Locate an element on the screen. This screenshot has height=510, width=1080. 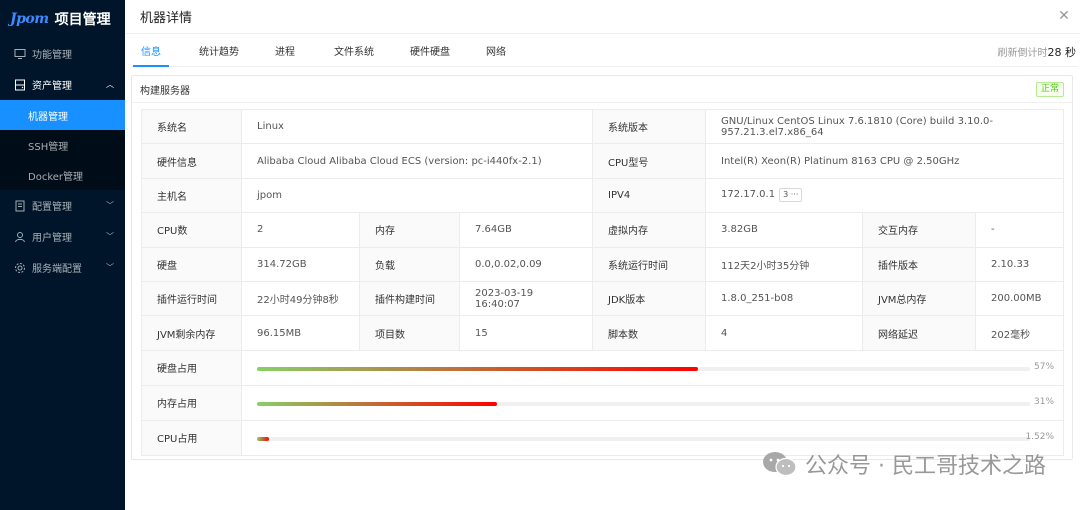
monitor-icon is located at coordinates (20, 54).